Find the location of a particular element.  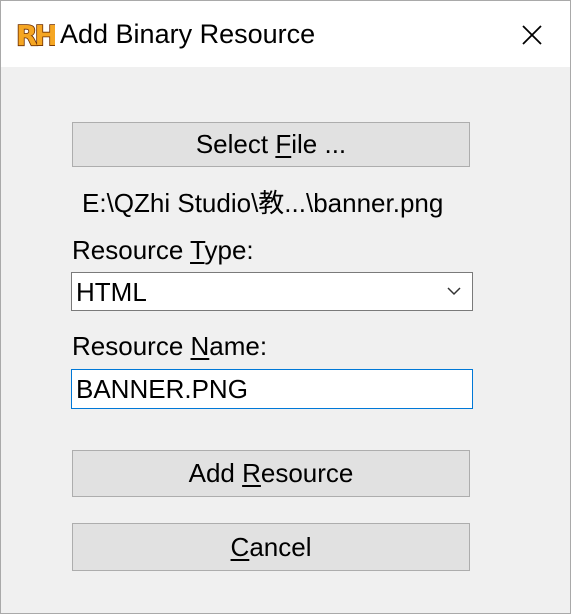

resource-type-value: HTML is located at coordinates (111, 292).